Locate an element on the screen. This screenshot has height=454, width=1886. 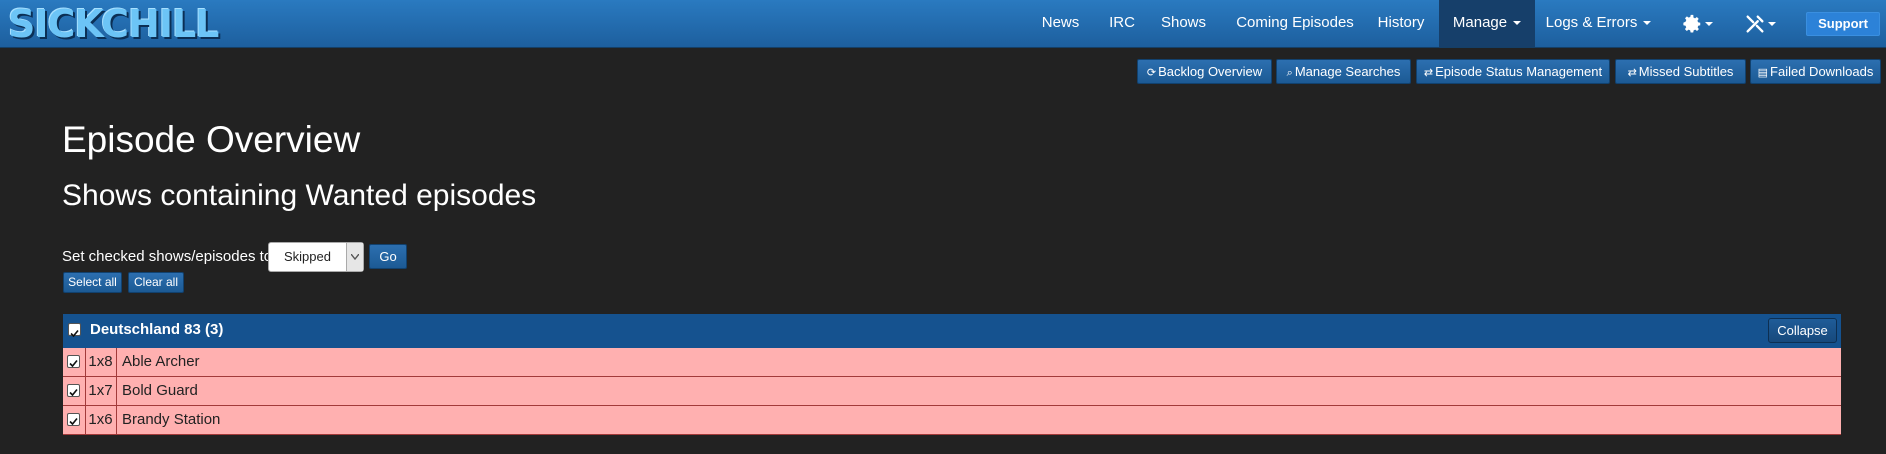
go-button: Go is located at coordinates (388, 256).